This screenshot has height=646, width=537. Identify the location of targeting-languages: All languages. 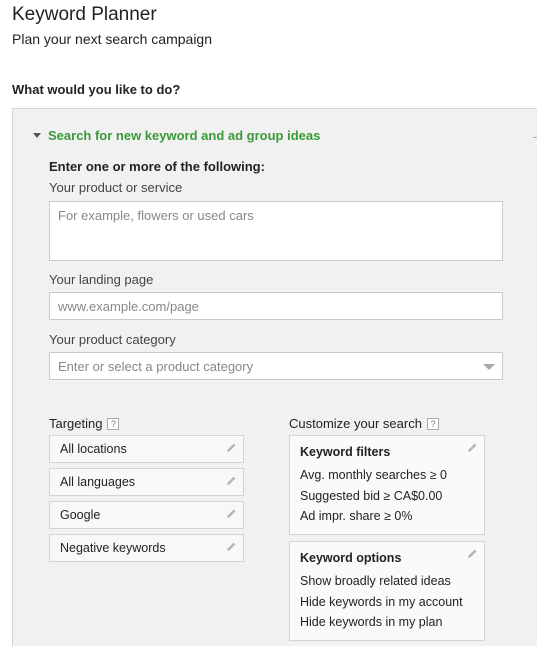
(146, 482).